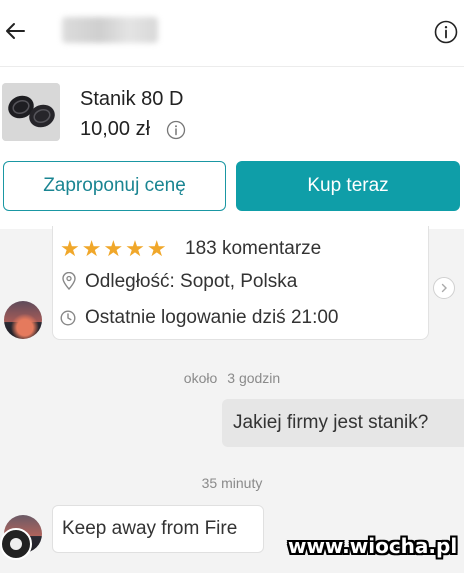 This screenshot has height=573, width=464. I want to click on location-pin-icon, so click(69, 281).